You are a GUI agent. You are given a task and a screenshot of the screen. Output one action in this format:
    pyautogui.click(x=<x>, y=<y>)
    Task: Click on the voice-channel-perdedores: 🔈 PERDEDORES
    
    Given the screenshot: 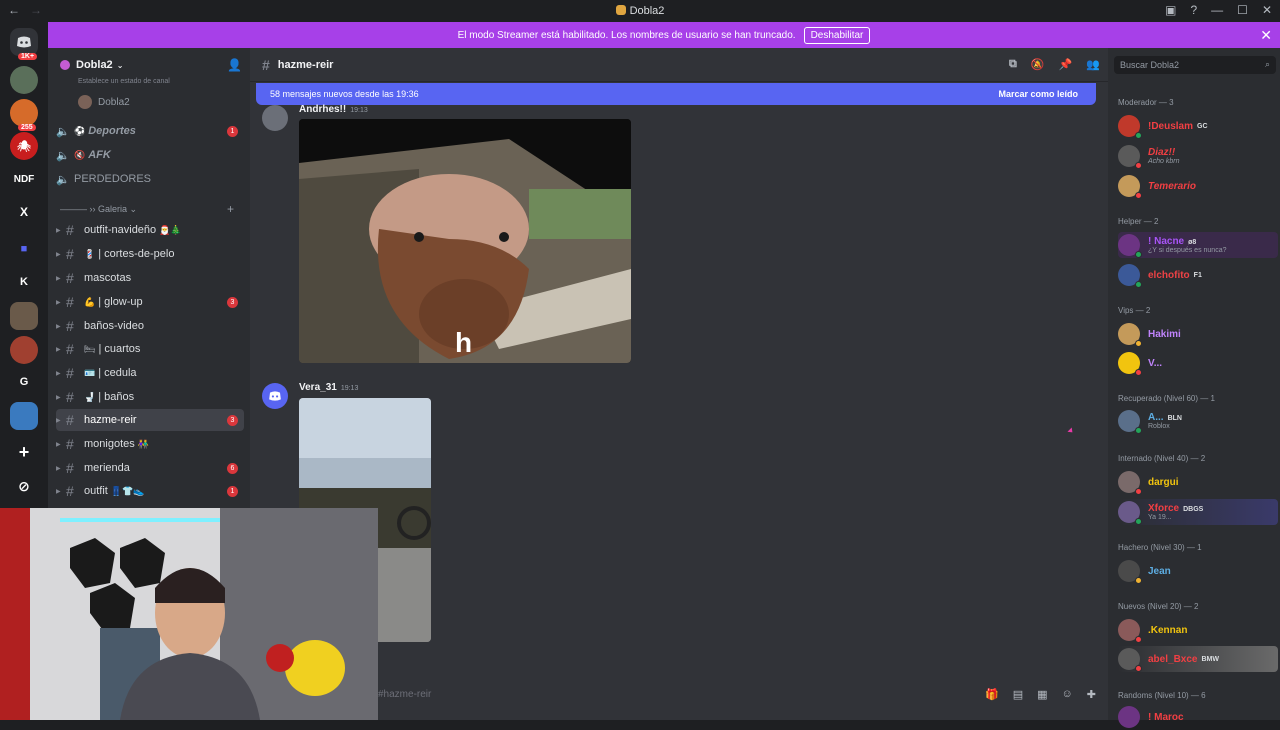 What is the action you would take?
    pyautogui.click(x=150, y=179)
    